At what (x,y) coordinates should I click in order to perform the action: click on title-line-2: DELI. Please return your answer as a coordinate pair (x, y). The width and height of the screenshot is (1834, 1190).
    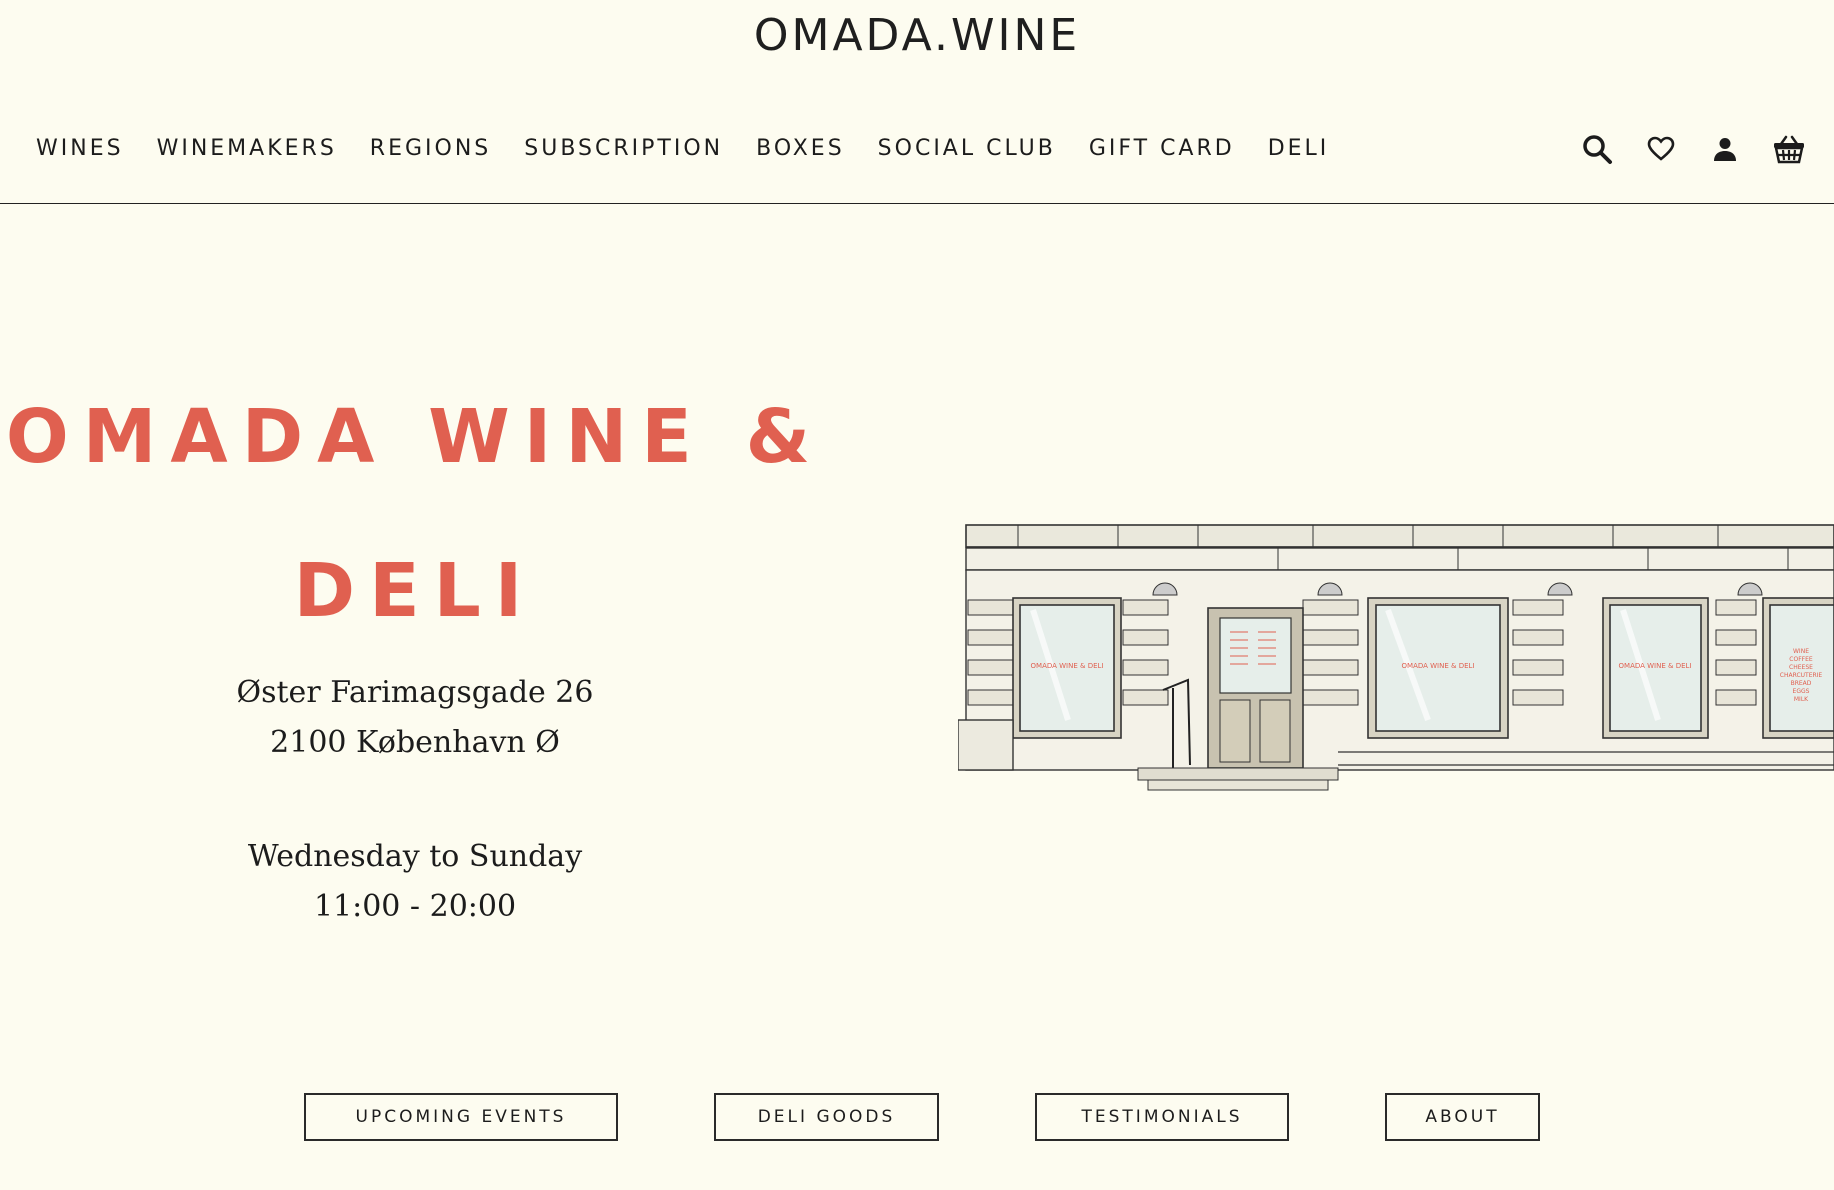
    Looking at the image, I should click on (415, 591).